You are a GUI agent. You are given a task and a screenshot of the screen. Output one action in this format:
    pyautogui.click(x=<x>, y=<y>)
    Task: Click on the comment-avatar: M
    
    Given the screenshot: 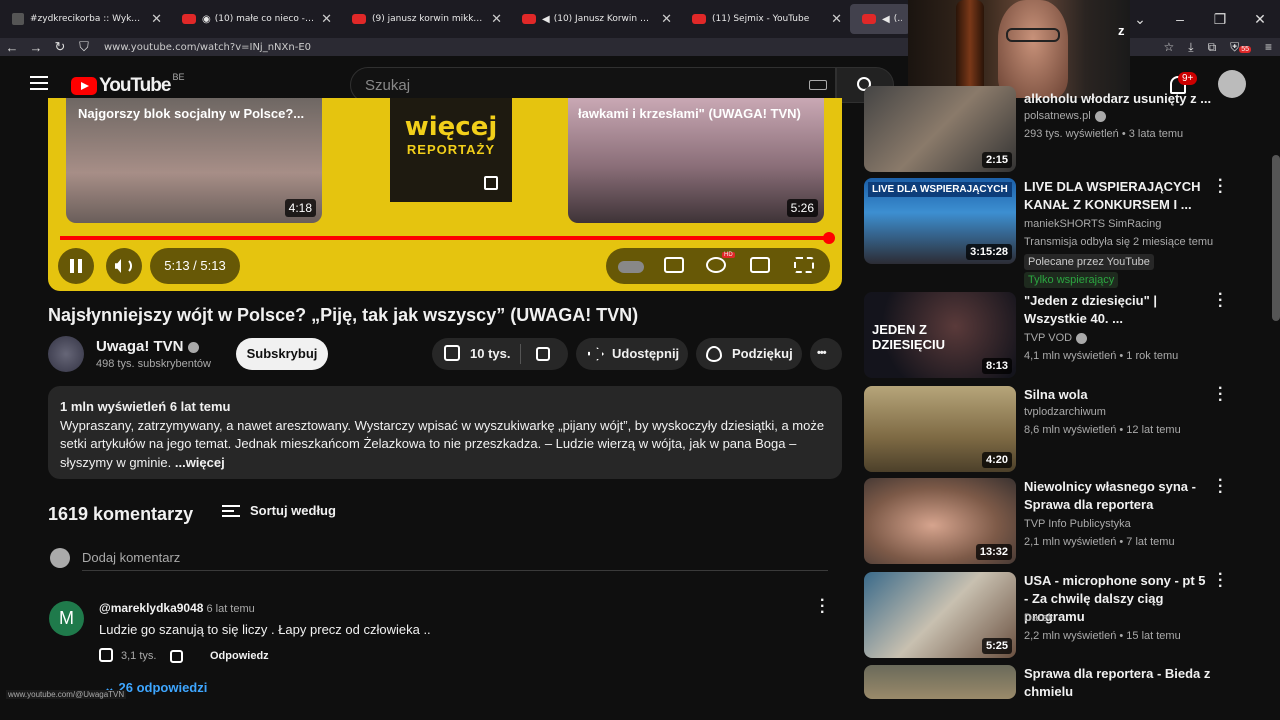 What is the action you would take?
    pyautogui.click(x=66, y=618)
    